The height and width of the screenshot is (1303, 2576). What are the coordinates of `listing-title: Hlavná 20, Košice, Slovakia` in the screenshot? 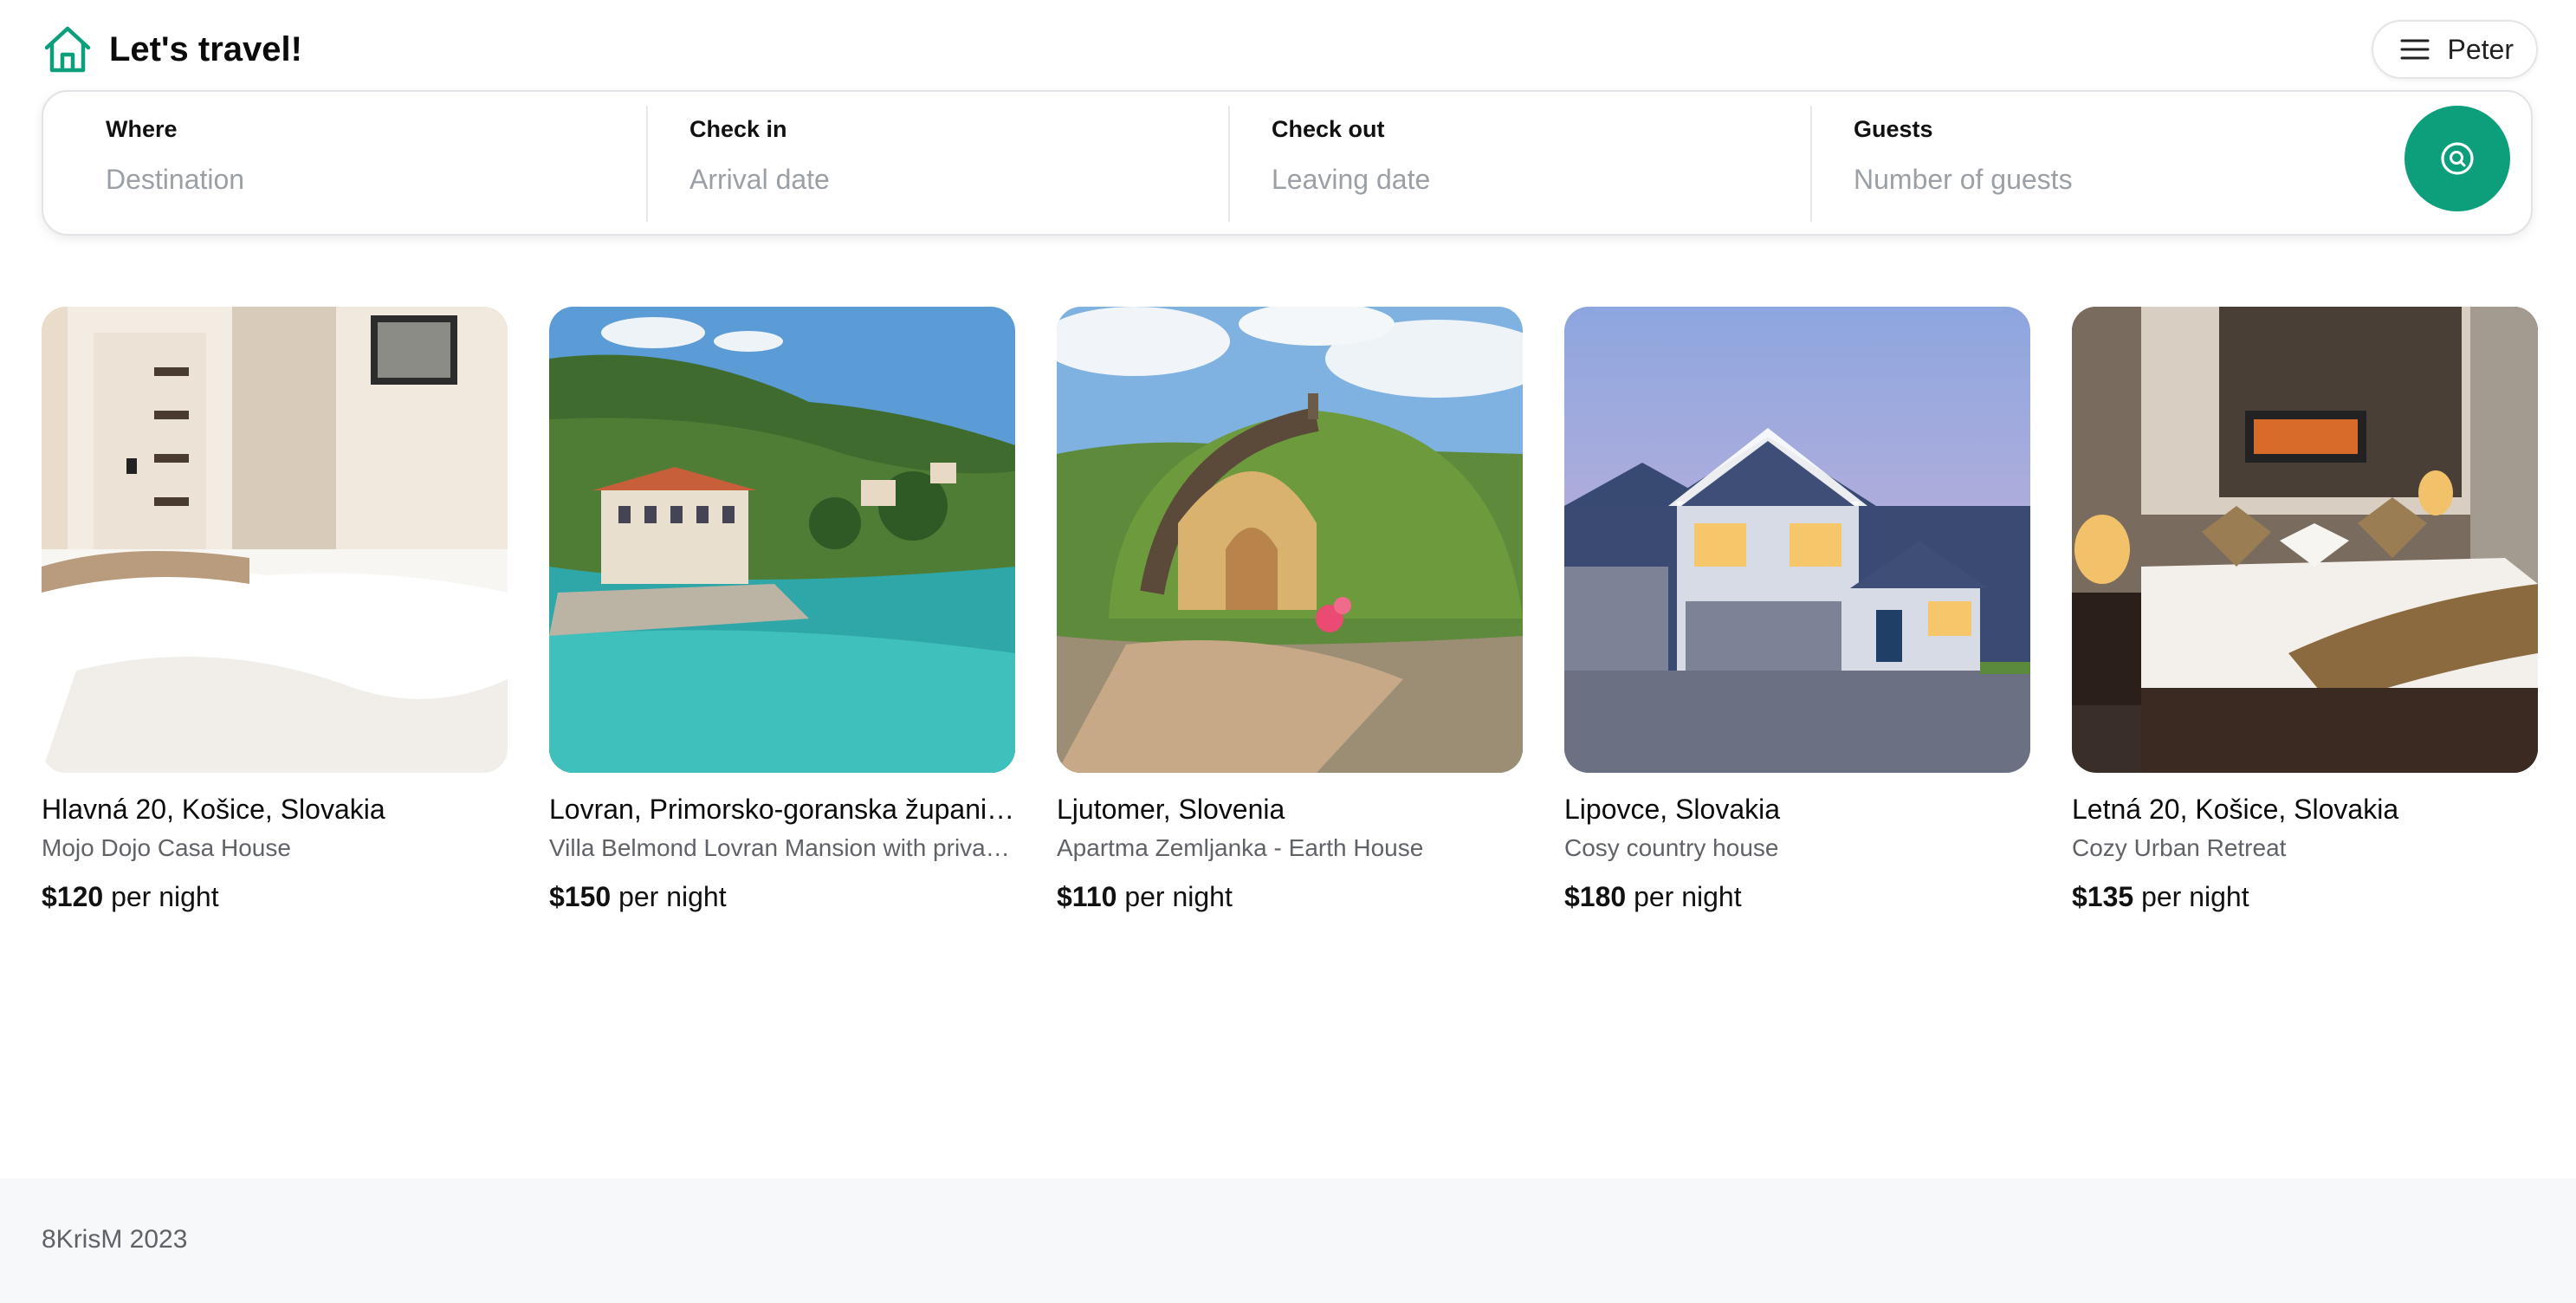 It's located at (213, 810).